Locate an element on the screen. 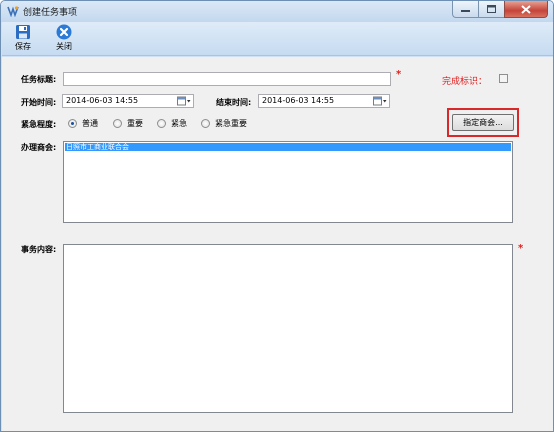 The width and height of the screenshot is (554, 432). minimize-icon is located at coordinates (465, 11).